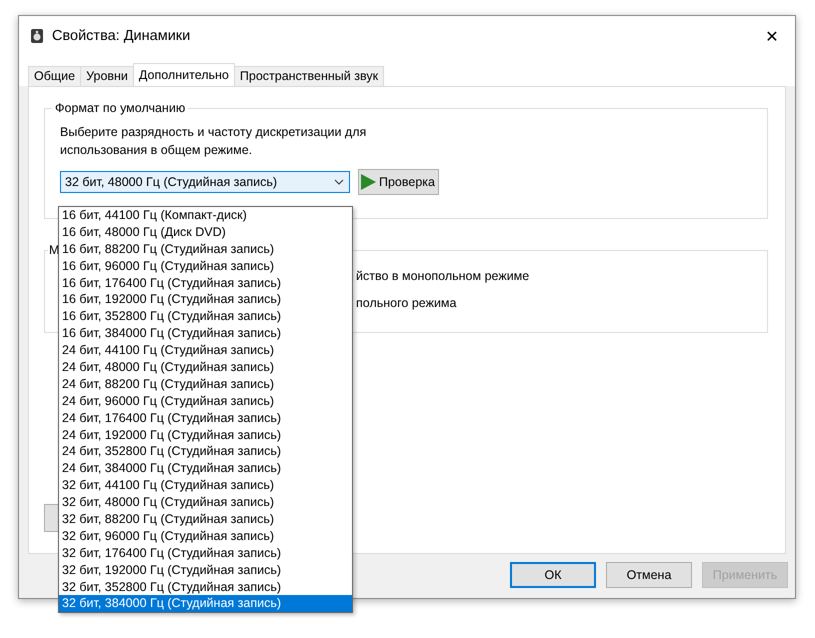  What do you see at coordinates (107, 76) in the screenshot?
I see `tab: Уровни` at bounding box center [107, 76].